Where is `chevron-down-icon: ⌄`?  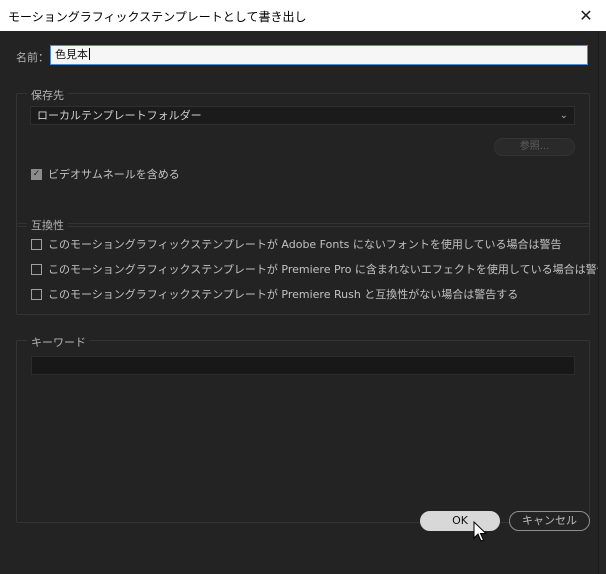
chevron-down-icon: ⌄ is located at coordinates (563, 115).